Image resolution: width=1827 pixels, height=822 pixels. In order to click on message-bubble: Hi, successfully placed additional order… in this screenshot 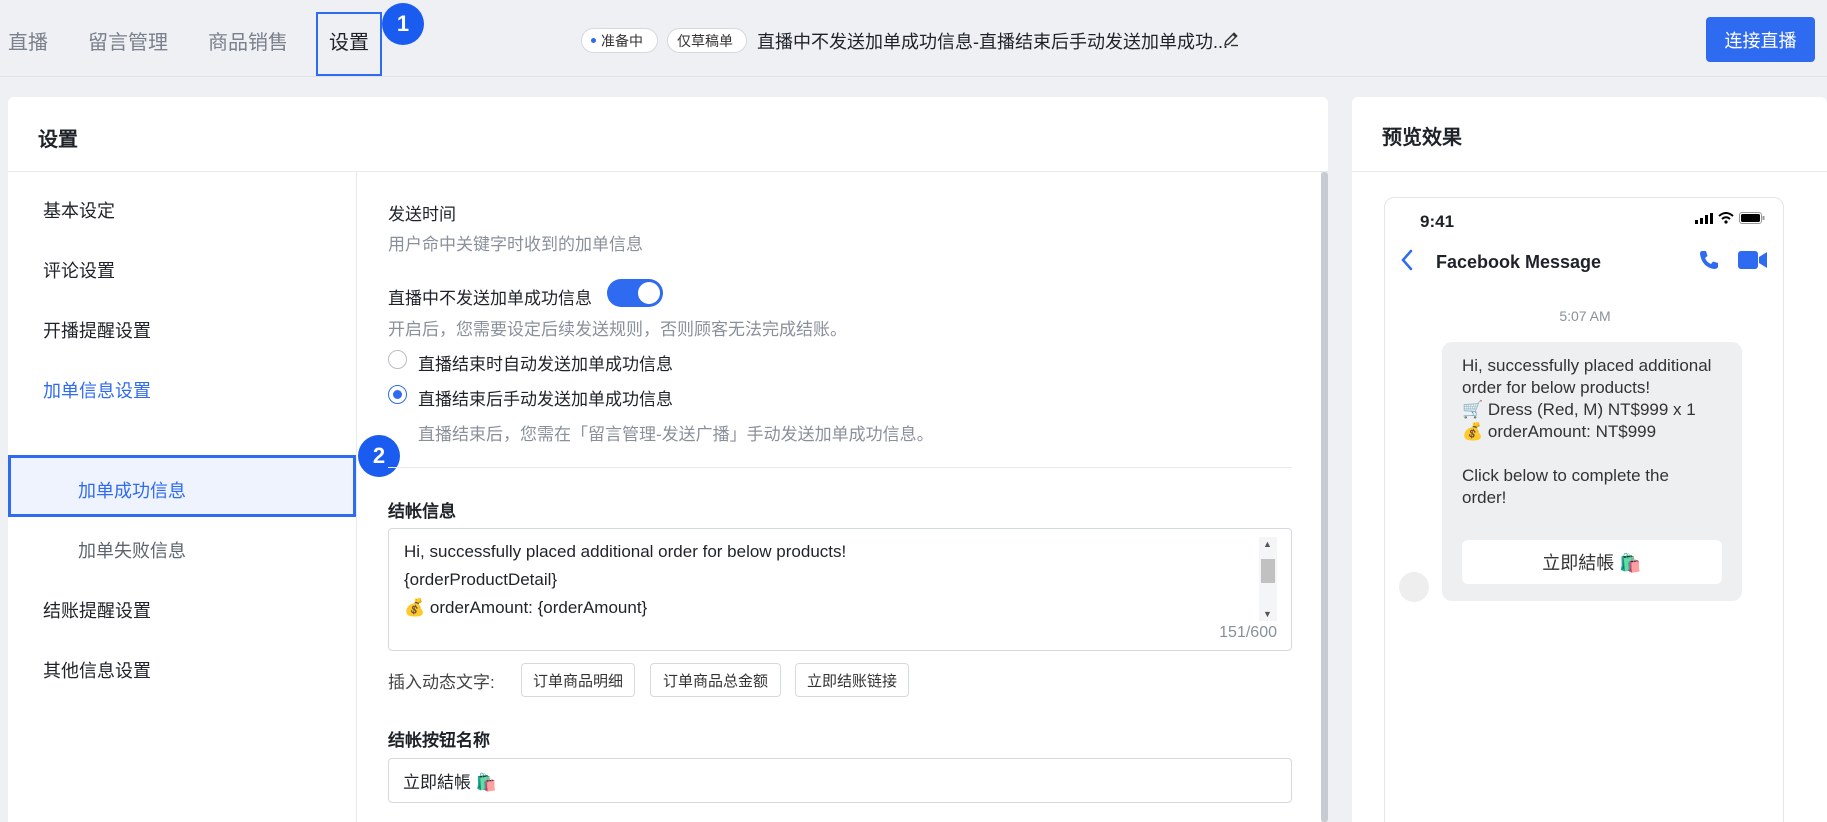, I will do `click(1592, 471)`.